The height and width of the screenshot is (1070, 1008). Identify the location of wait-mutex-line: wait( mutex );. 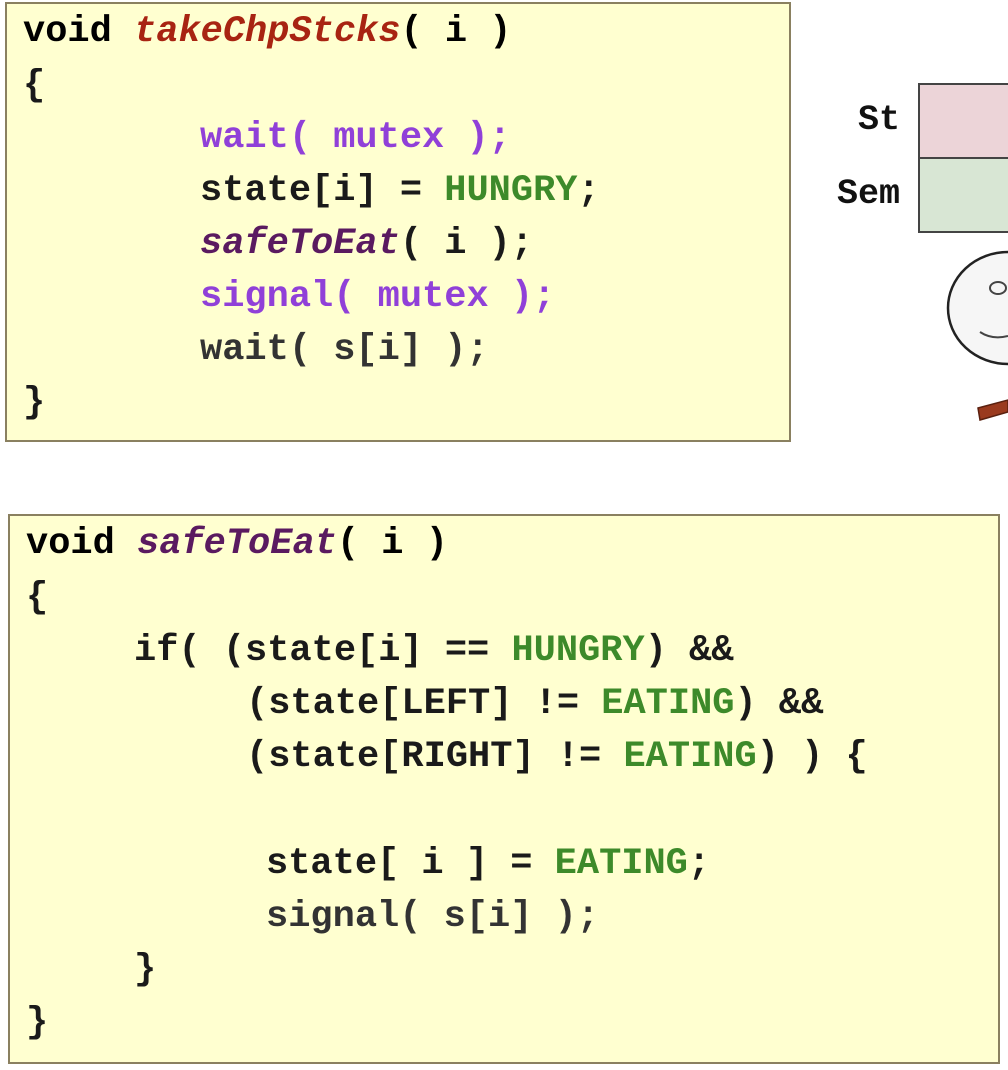
(355, 138).